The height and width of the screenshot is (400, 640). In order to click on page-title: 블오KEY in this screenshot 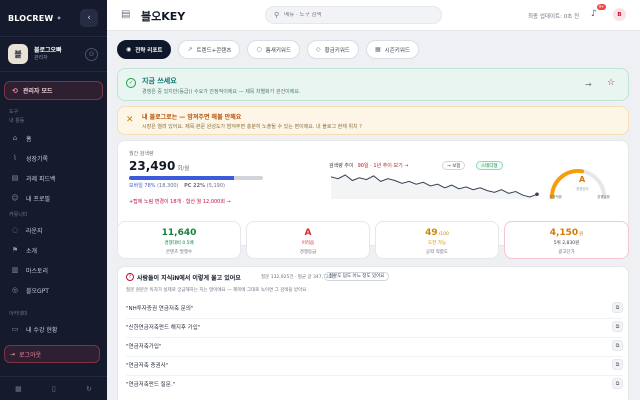, I will do `click(163, 16)`.